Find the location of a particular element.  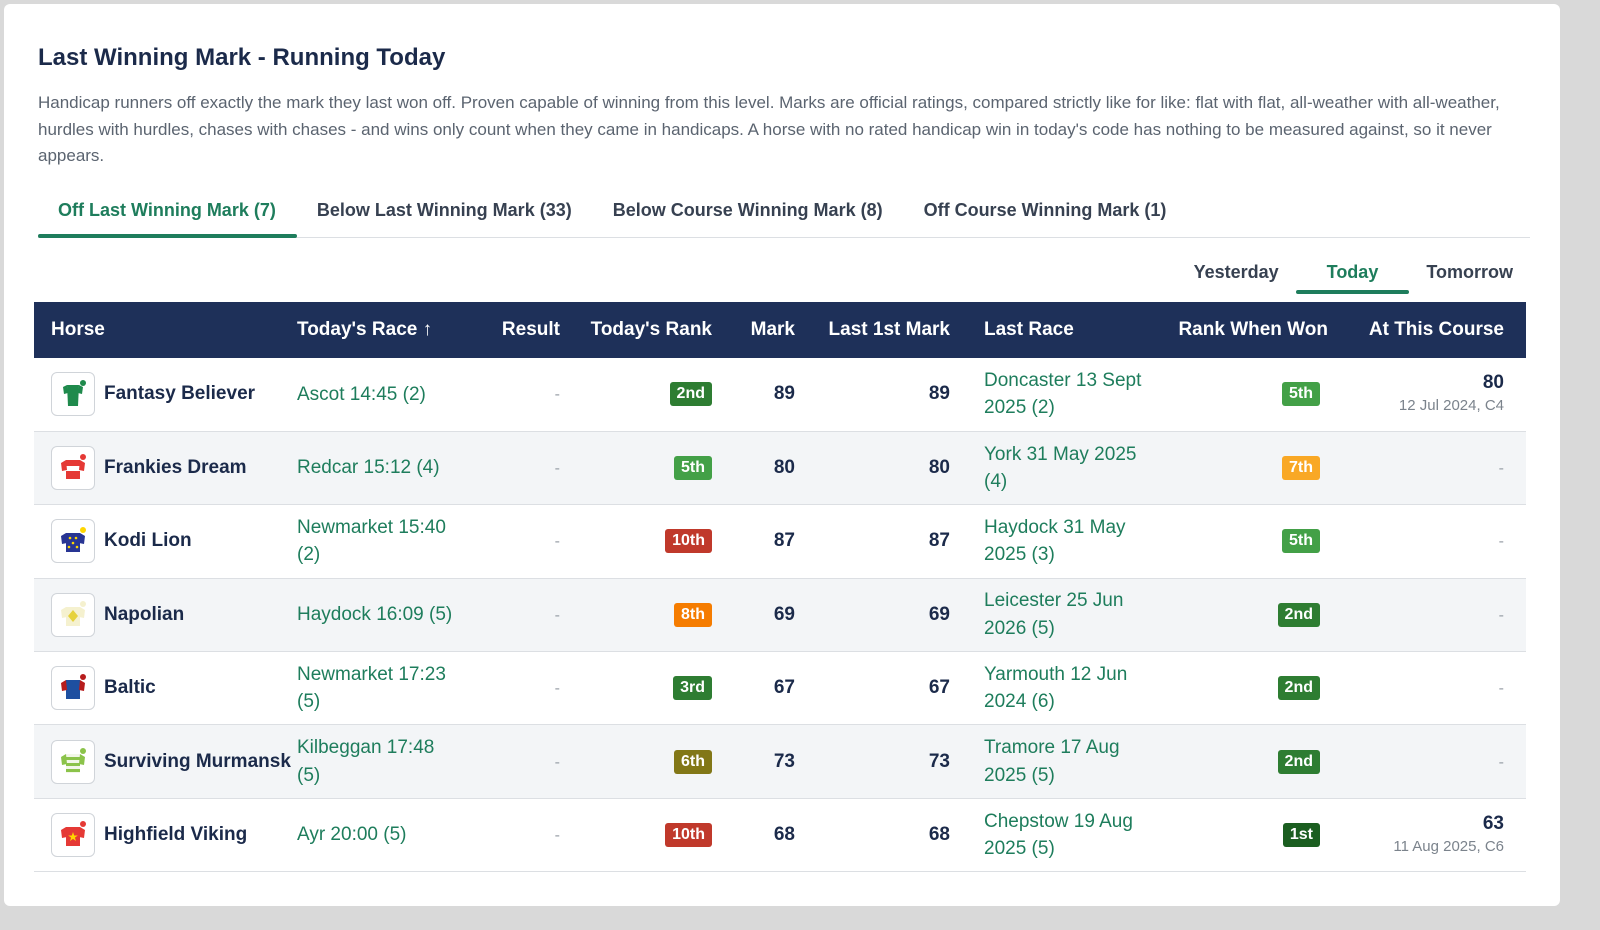

horse-name: Highfield Viking is located at coordinates (175, 835).